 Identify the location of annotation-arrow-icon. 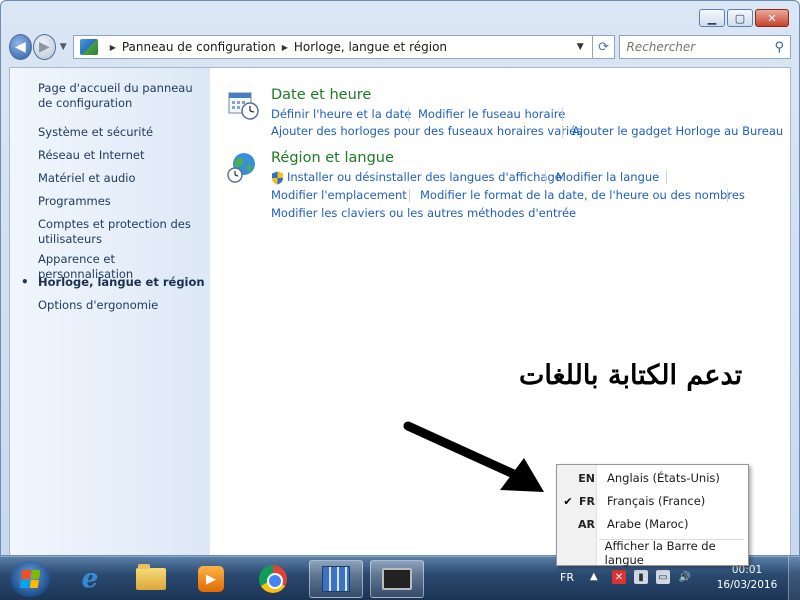
(473, 456).